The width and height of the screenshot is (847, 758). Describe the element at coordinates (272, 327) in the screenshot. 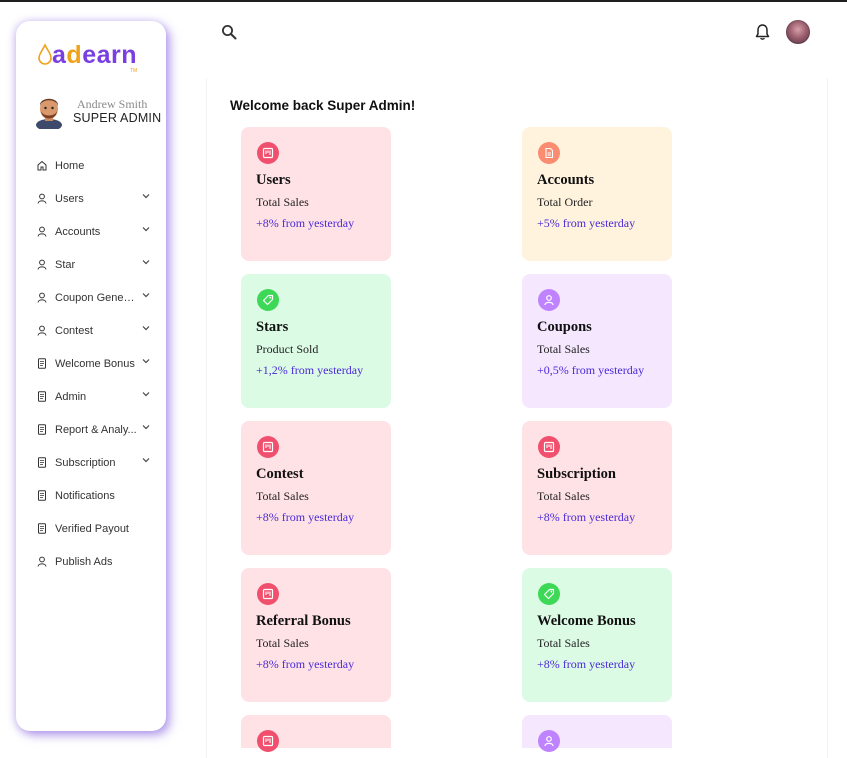

I see `card-title: Stars` at that location.